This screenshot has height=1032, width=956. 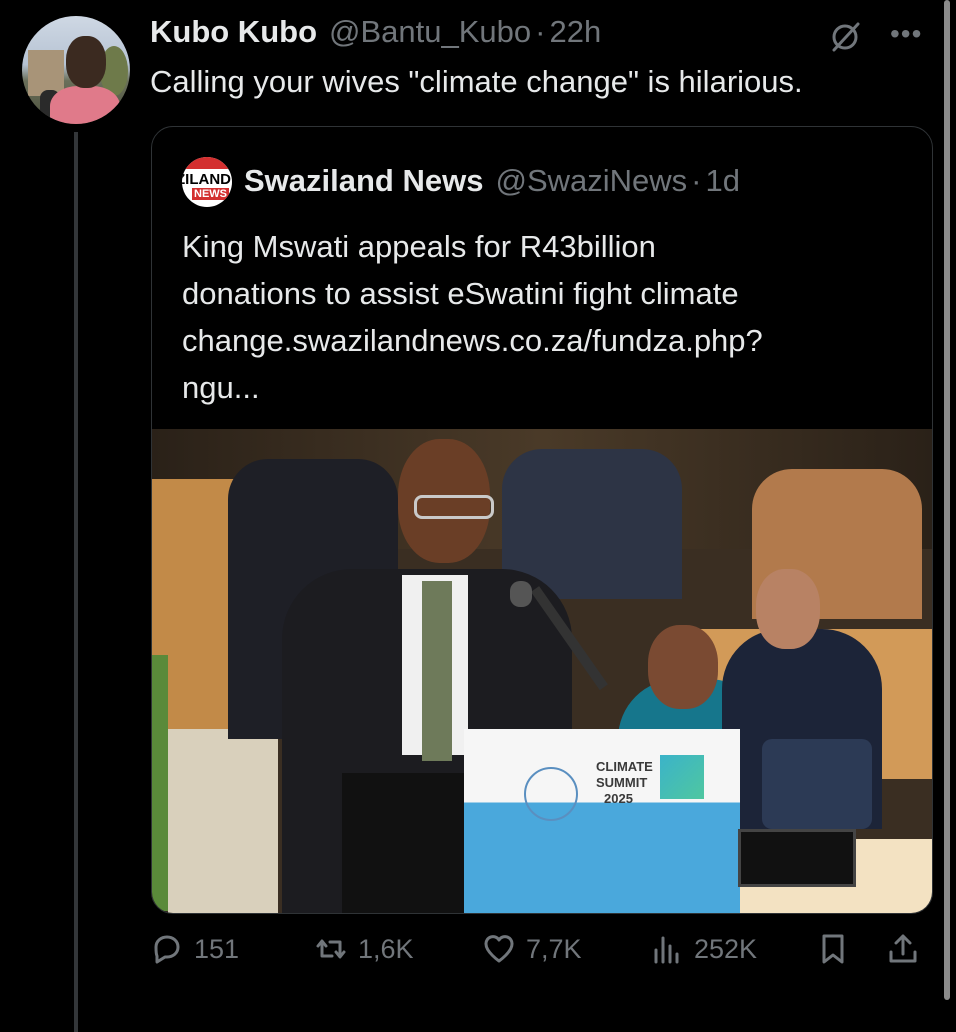 I want to click on bookmark-icon, so click(x=833, y=949).